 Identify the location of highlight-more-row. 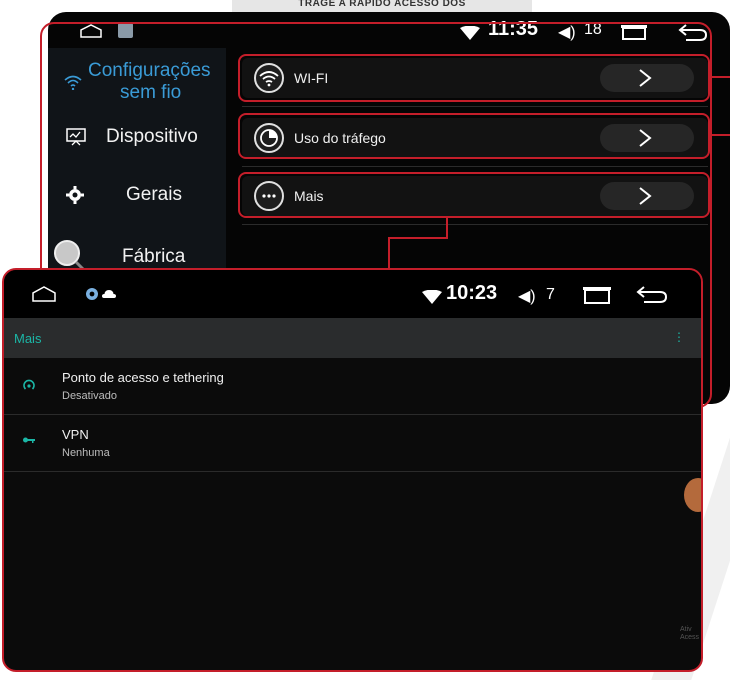
(474, 195).